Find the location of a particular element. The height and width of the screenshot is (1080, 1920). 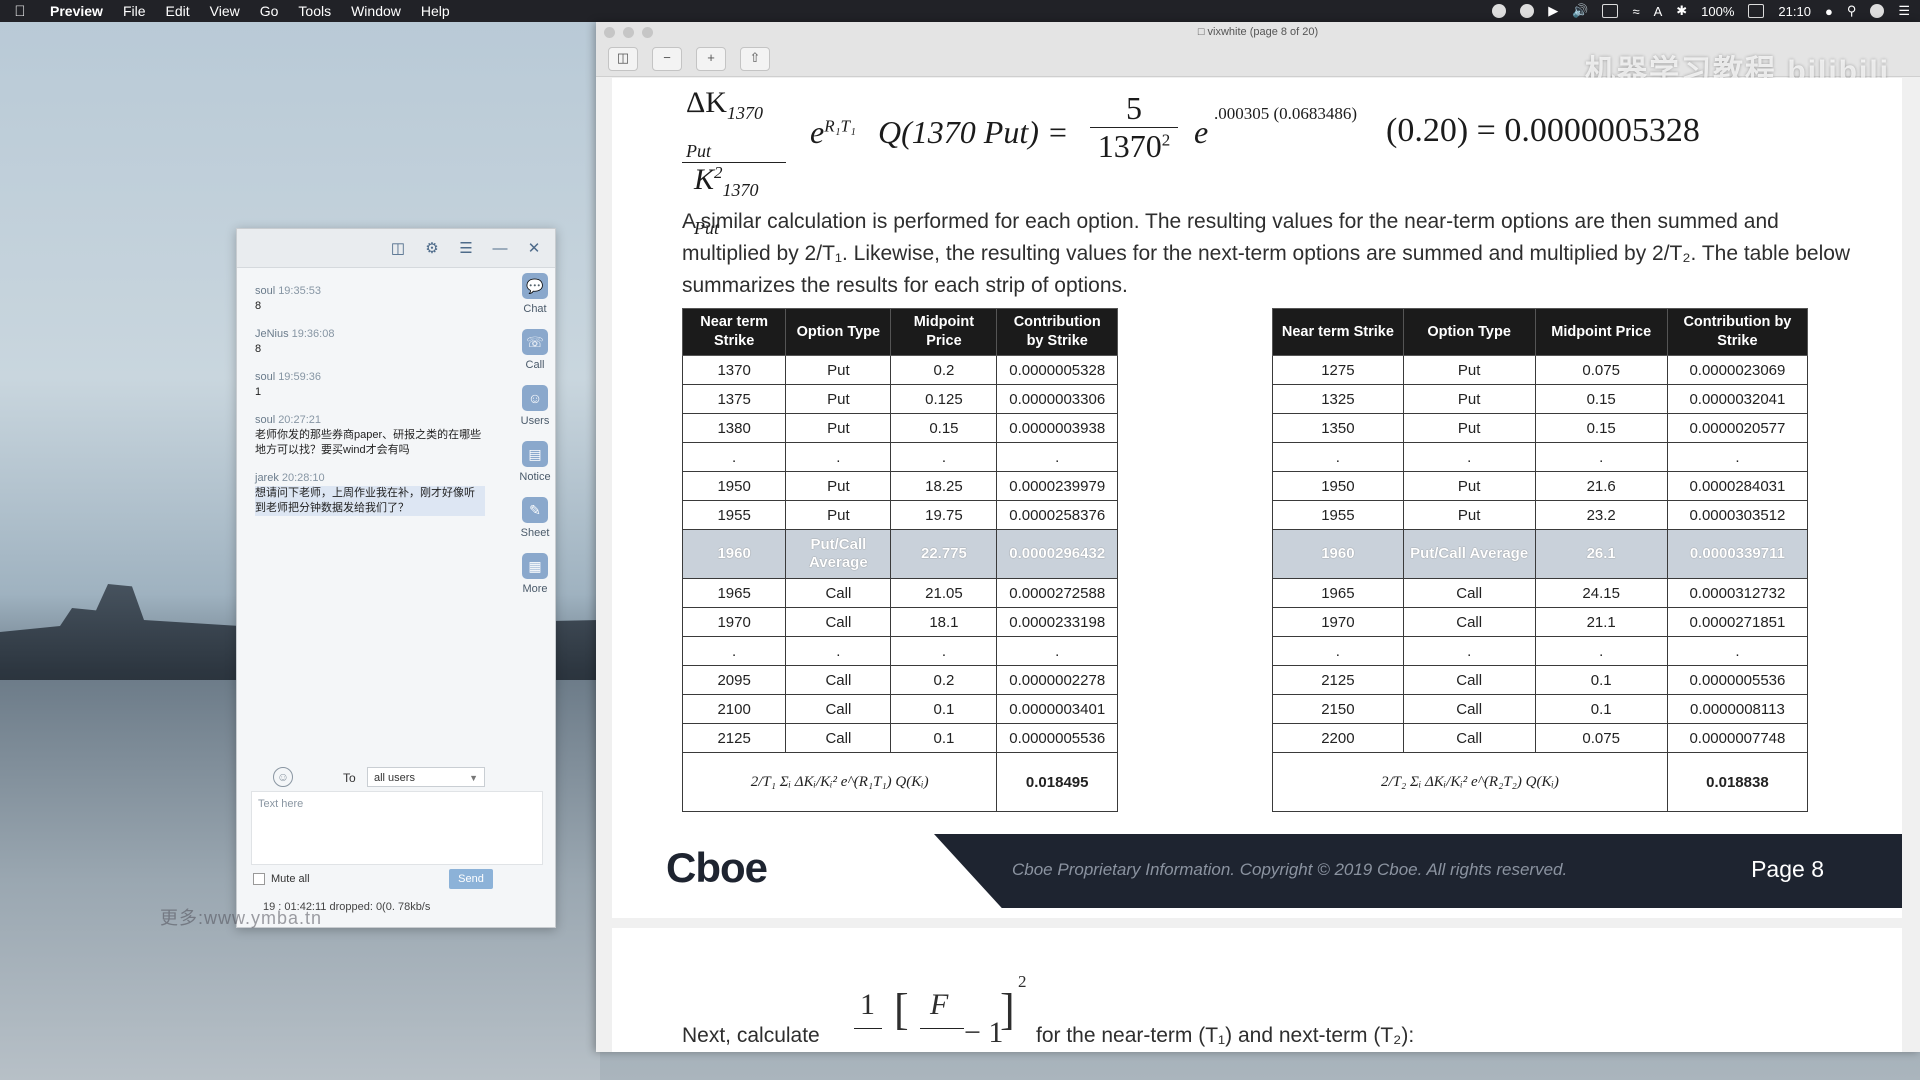

table-cell: 19.75 is located at coordinates (944, 515).